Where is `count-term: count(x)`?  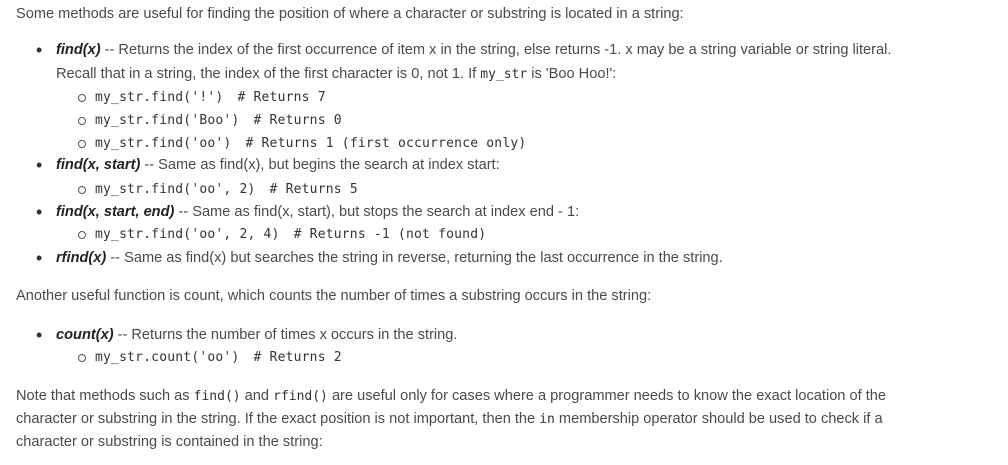
count-term: count(x) is located at coordinates (85, 335).